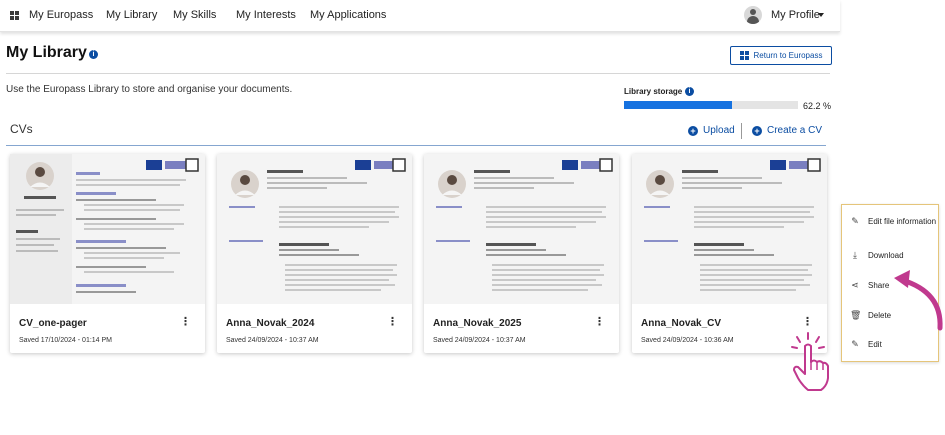  What do you see at coordinates (875, 344) in the screenshot?
I see `menu-item-label: Edit` at bounding box center [875, 344].